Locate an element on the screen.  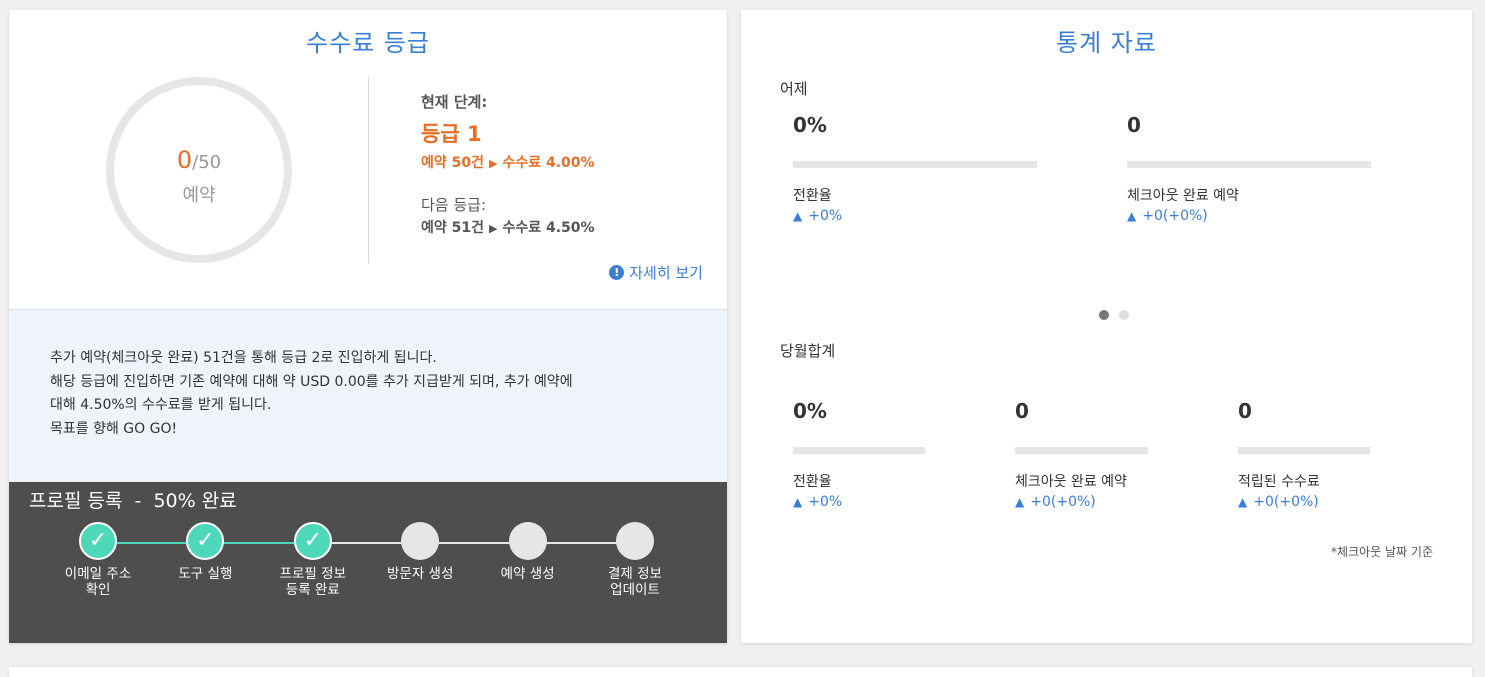
current-tier-label: 현재 단계: is located at coordinates (454, 102).